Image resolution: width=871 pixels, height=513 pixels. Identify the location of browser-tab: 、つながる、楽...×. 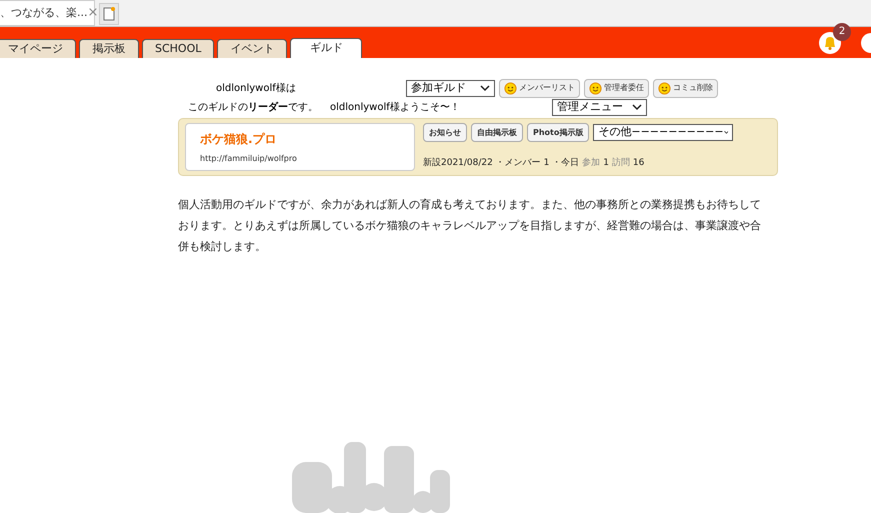
(47, 13).